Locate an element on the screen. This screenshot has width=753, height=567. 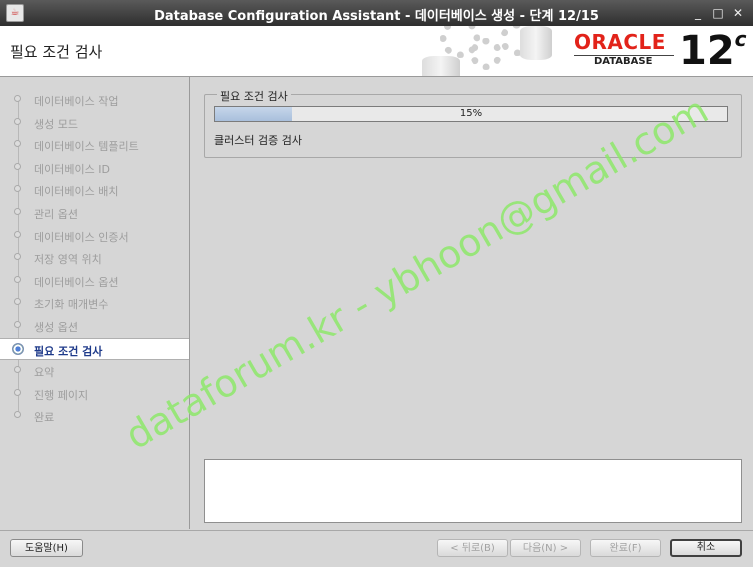
step-label: 생성 옵션 is located at coordinates (56, 327).